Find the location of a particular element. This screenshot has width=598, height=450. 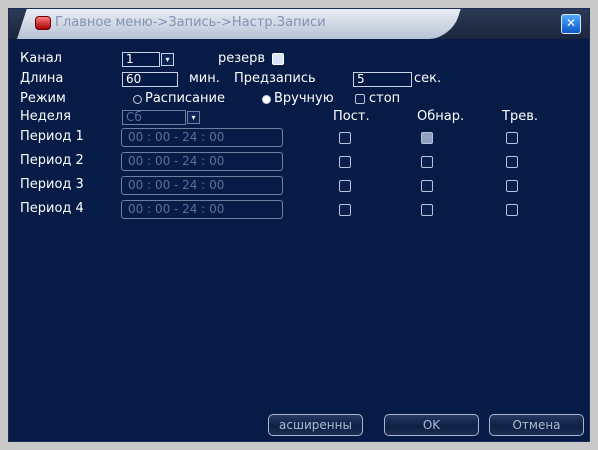

column-header-const: Пост. is located at coordinates (351, 116).